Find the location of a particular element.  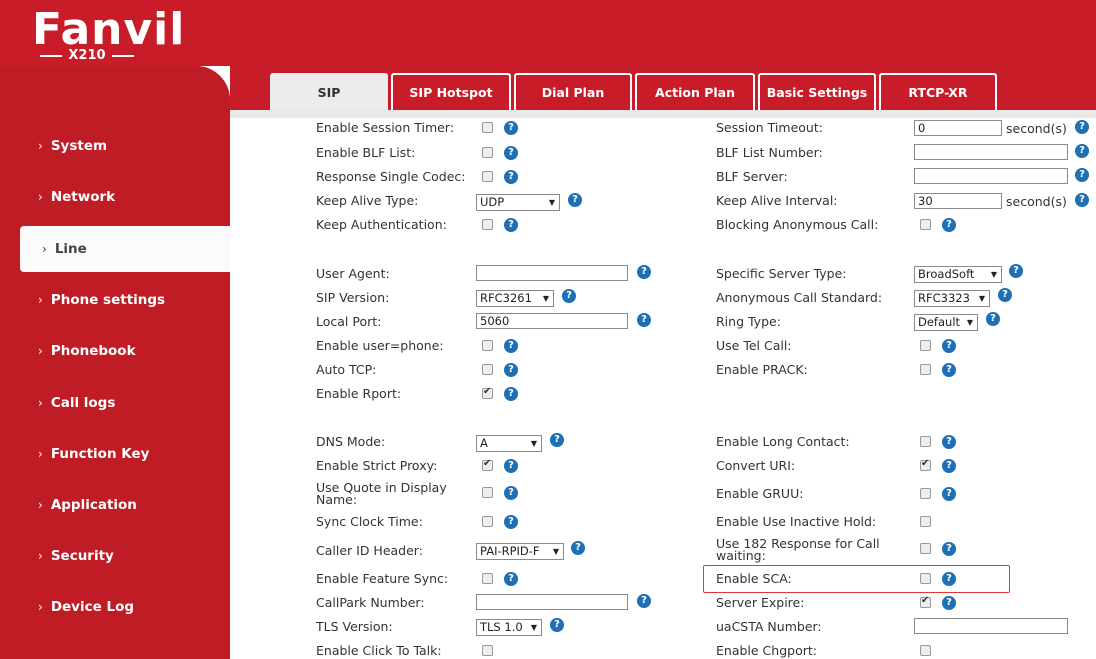

enable-rport-checkbox is located at coordinates (487, 392).